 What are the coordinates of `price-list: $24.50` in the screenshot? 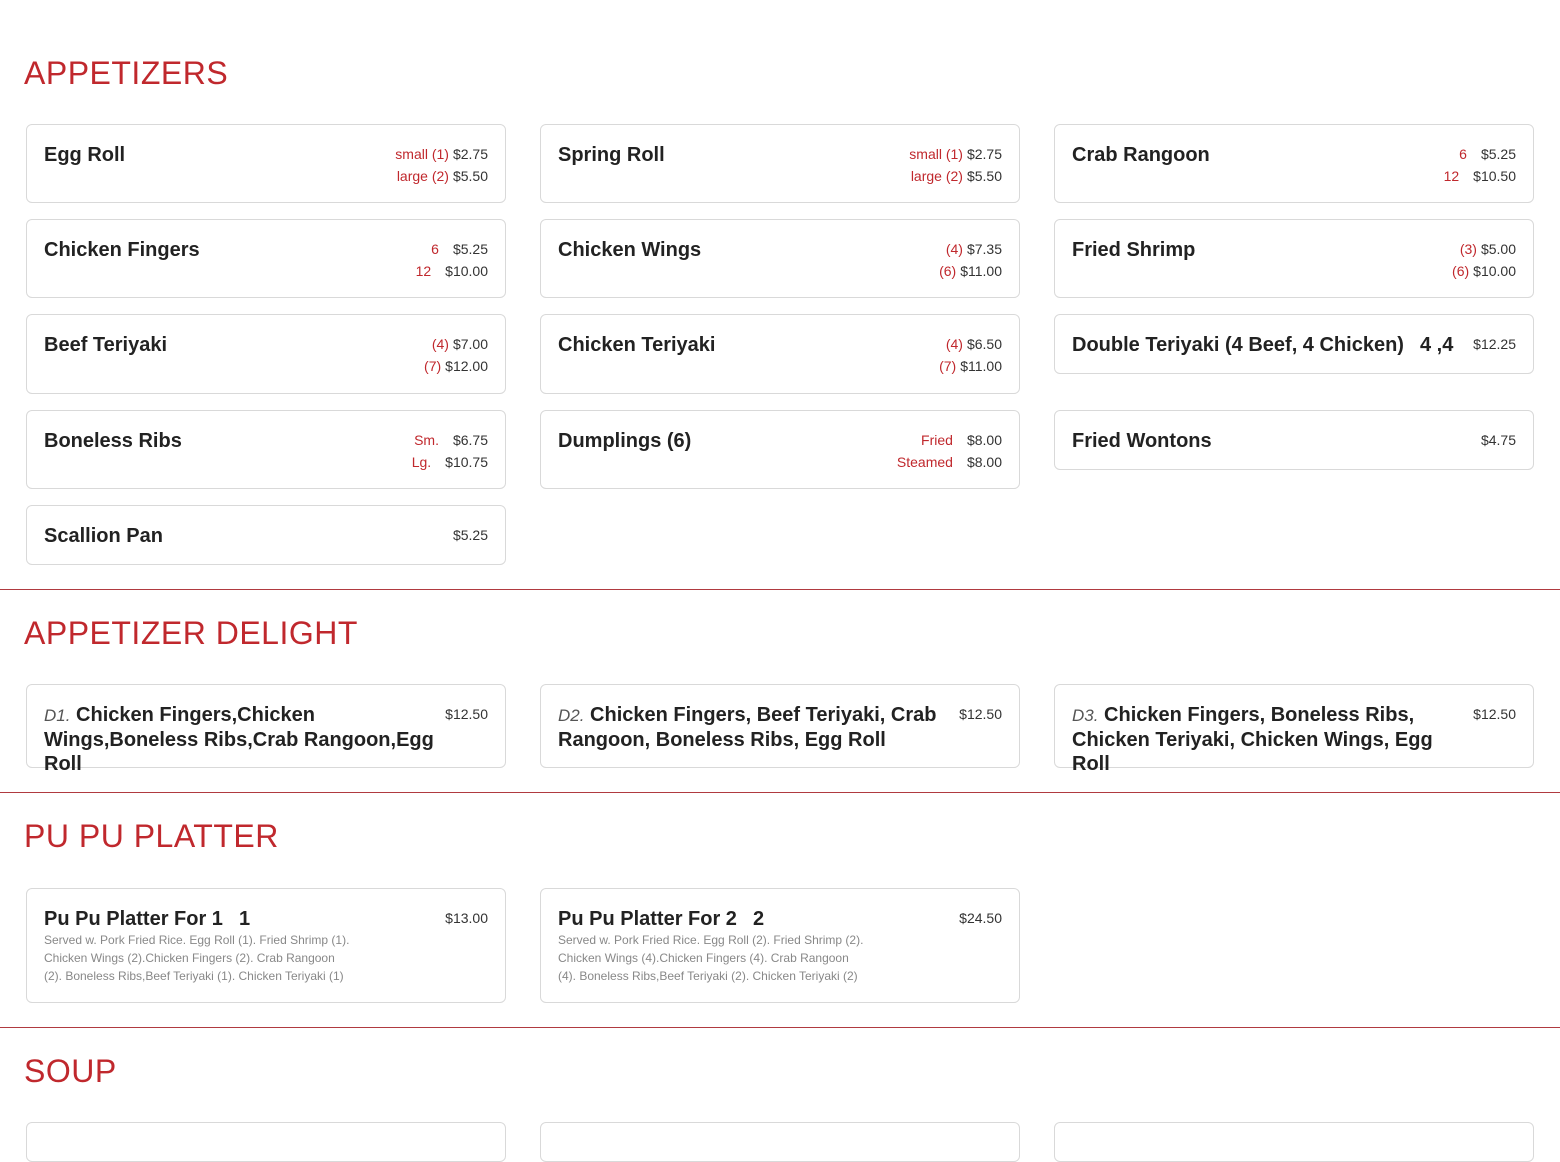 It's located at (978, 918).